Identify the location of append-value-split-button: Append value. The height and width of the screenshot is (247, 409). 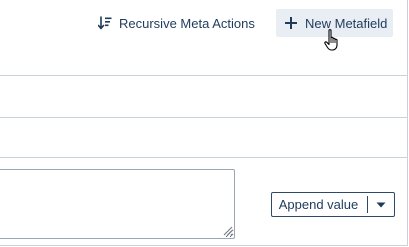
(333, 204).